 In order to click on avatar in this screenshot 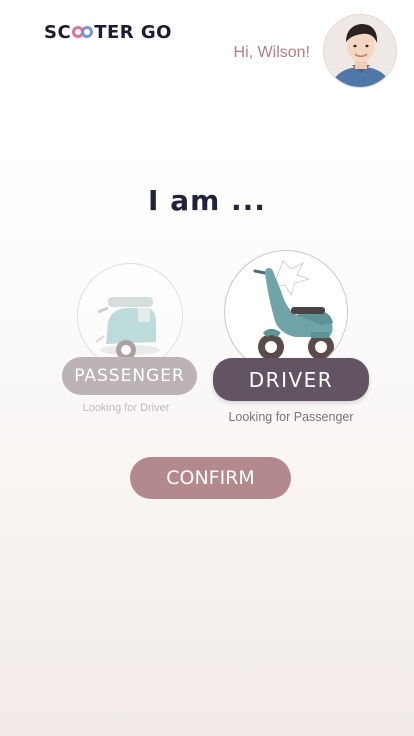, I will do `click(360, 51)`.